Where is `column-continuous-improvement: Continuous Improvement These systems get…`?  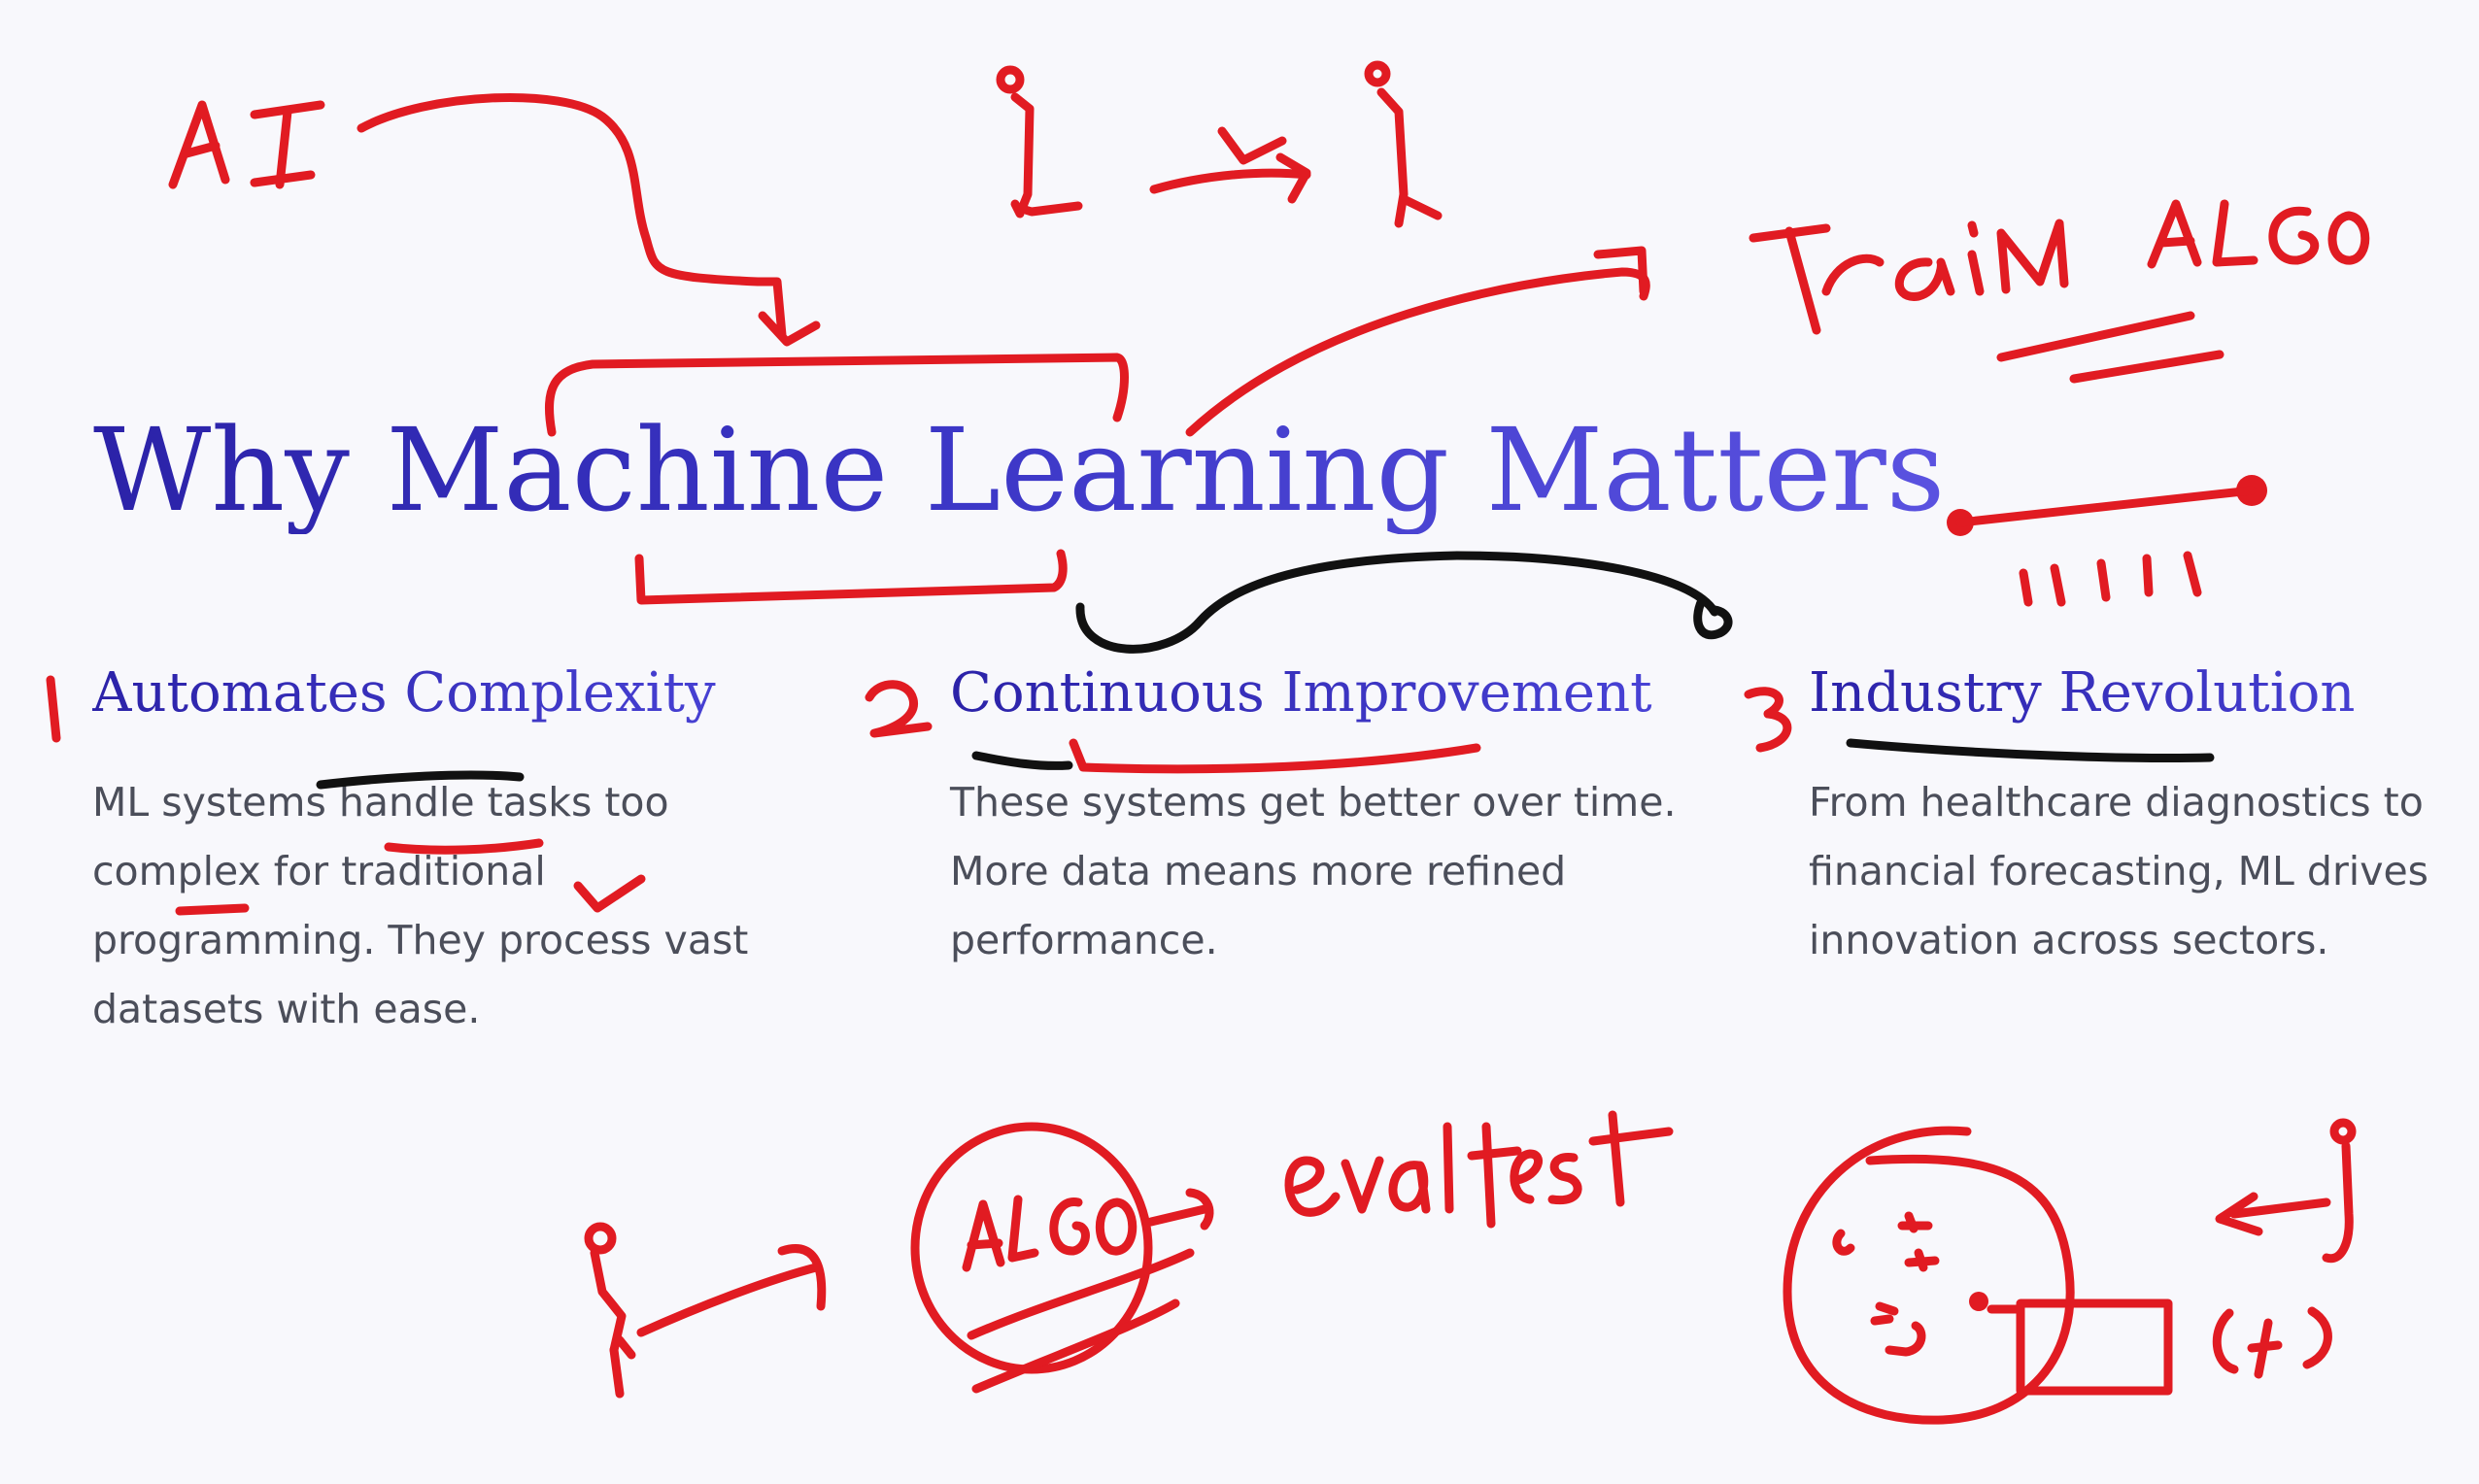
column-continuous-improvement: Continuous Improvement These systems get… is located at coordinates (1324, 817).